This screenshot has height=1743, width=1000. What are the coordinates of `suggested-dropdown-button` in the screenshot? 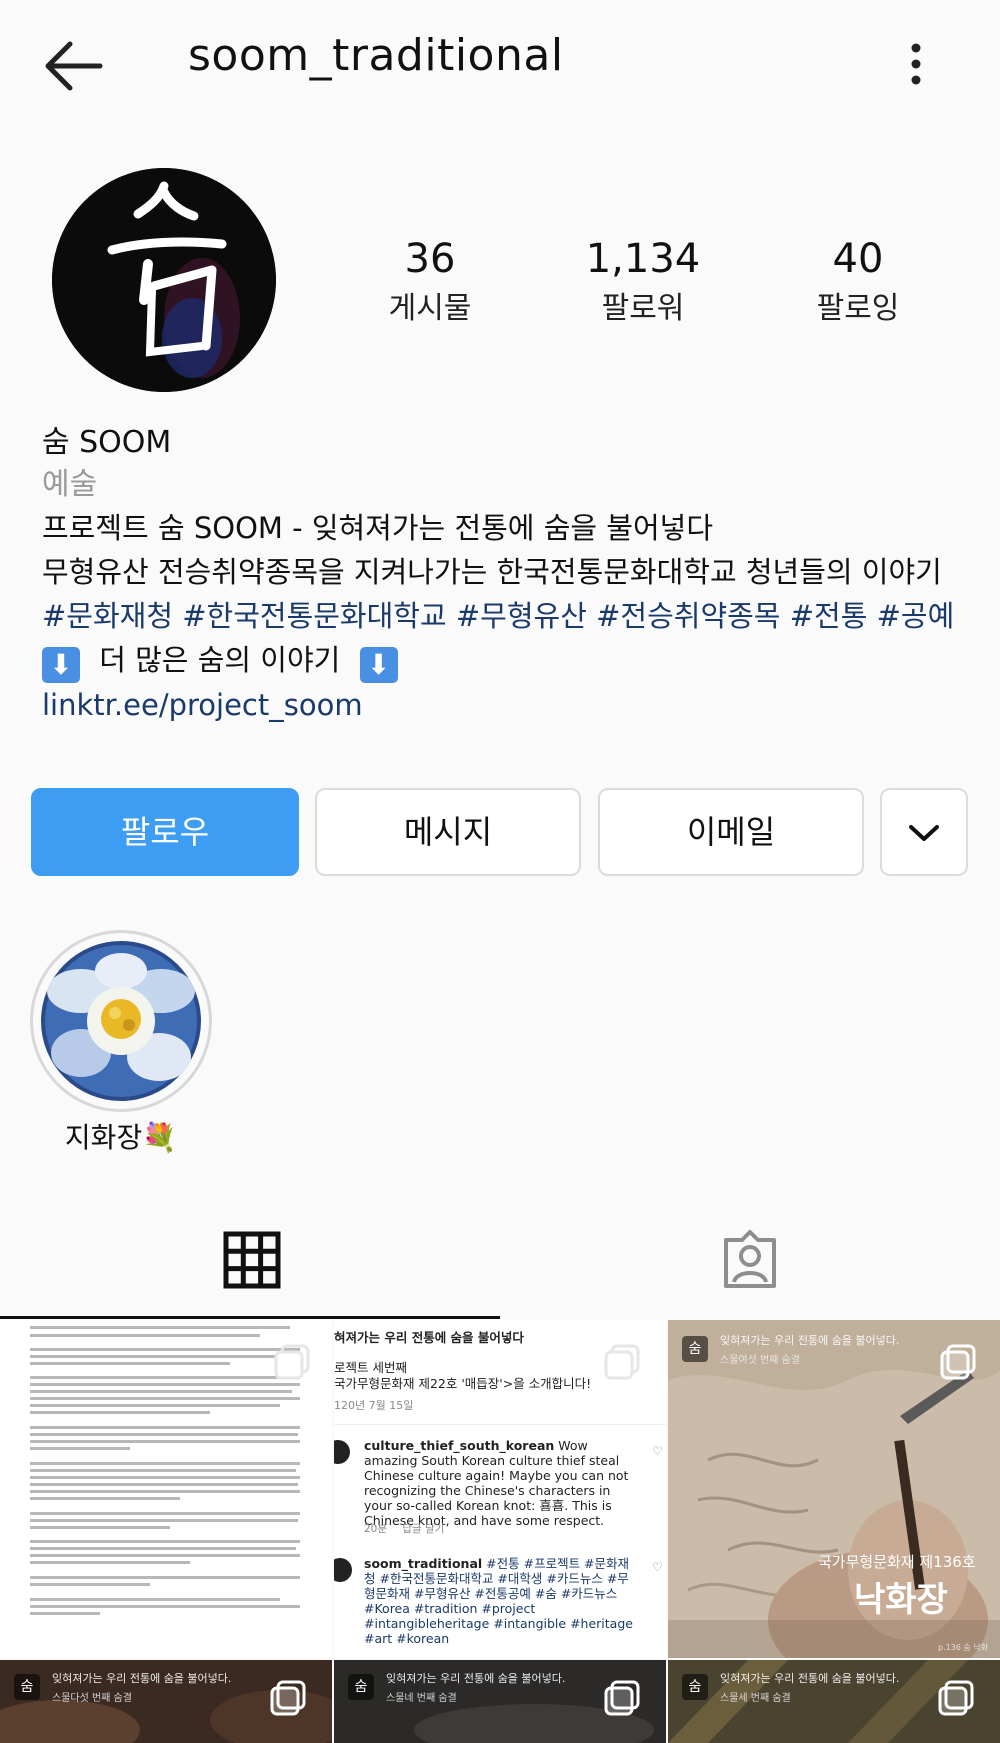 It's located at (924, 832).